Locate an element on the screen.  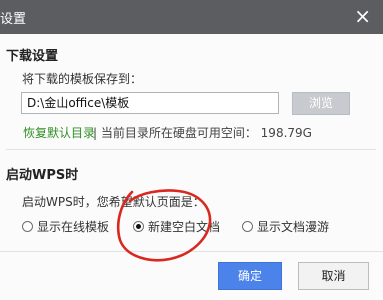
startup-prompt: 启动WPS时，您希望默认页面是： is located at coordinates (113, 202).